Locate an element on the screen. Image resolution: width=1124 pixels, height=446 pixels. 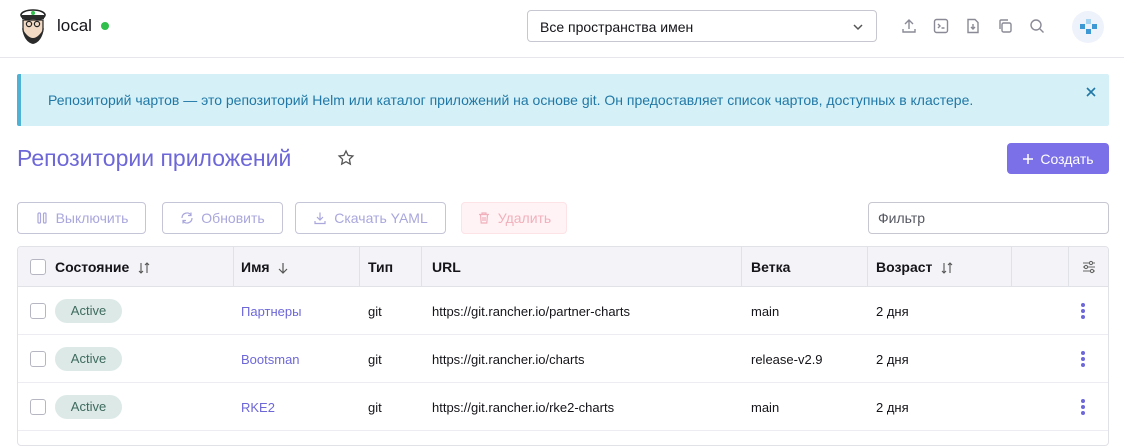
repo-name-link: RKE2 is located at coordinates (258, 407).